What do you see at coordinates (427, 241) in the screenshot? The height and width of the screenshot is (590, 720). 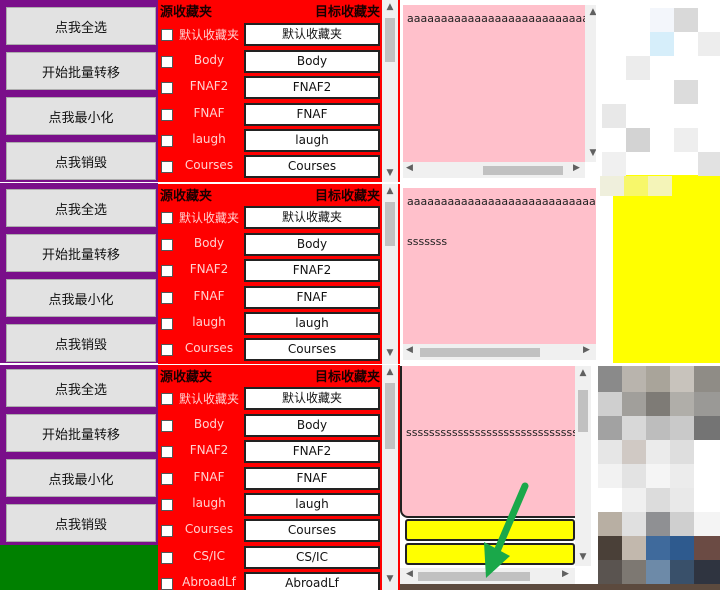 I see `log-text: sssssss` at bounding box center [427, 241].